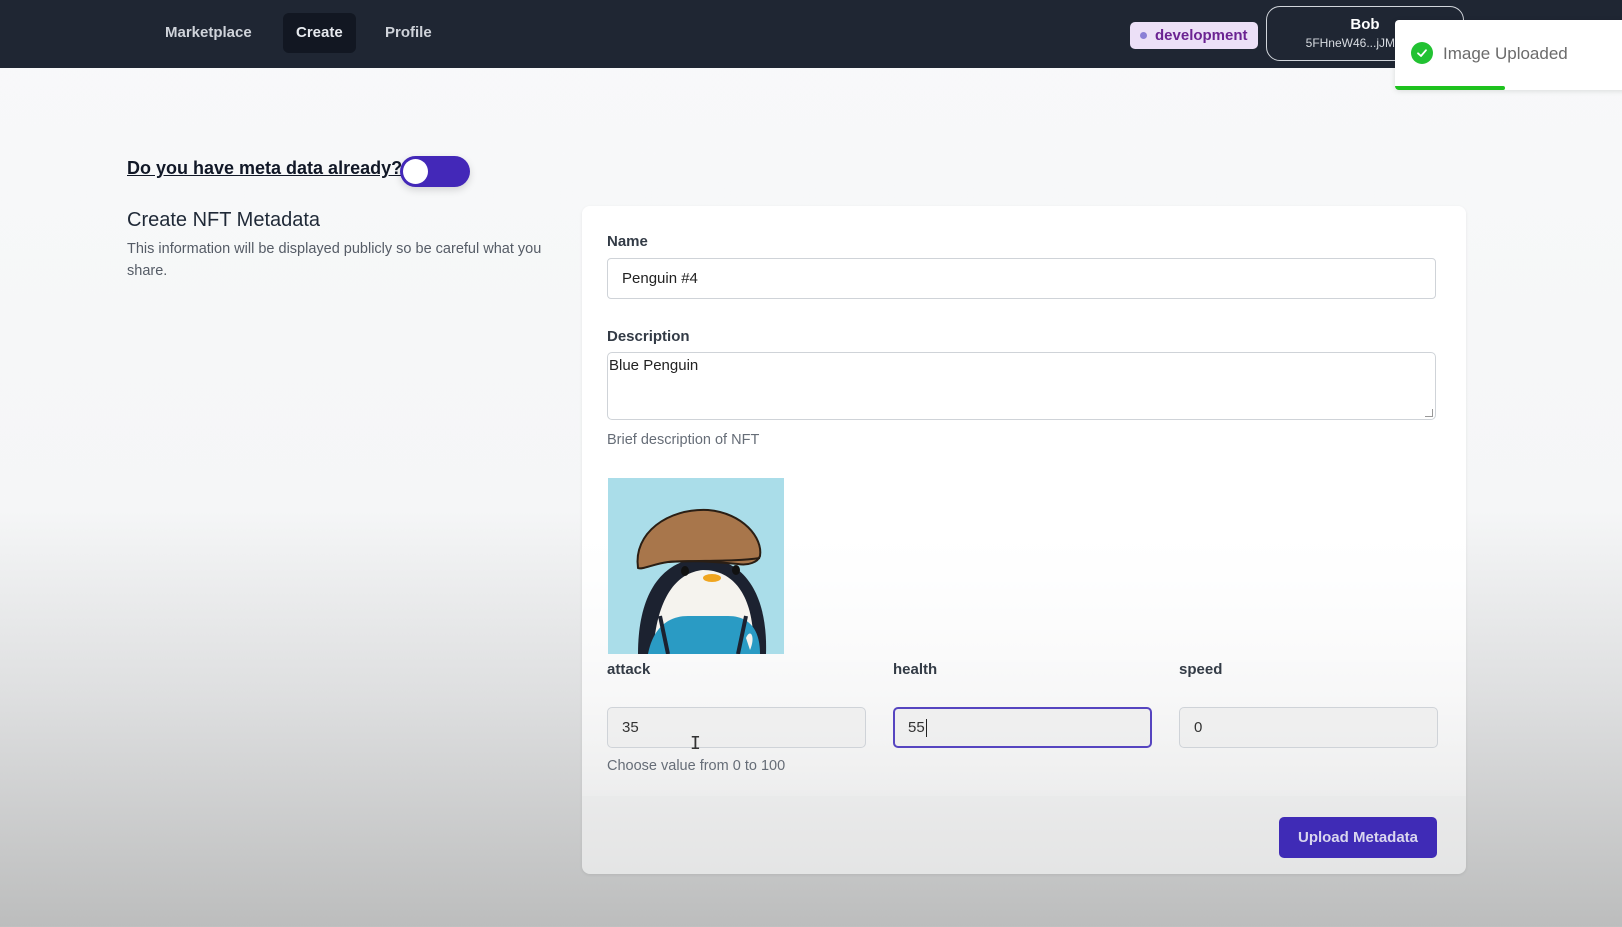 This screenshot has width=1622, height=927. What do you see at coordinates (1021, 278) in the screenshot?
I see `name-input: Penguin #4` at bounding box center [1021, 278].